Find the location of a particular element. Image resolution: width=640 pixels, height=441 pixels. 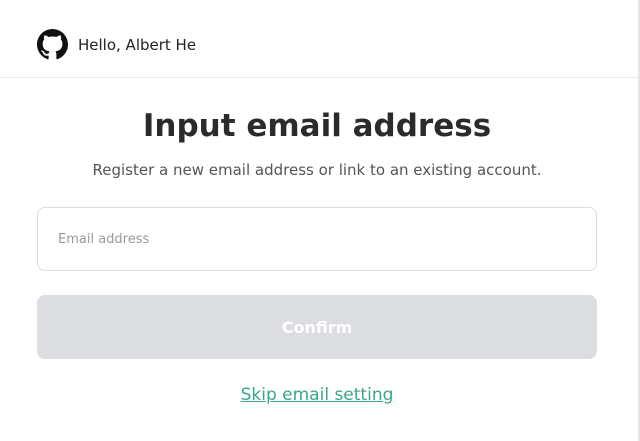

confirm-button: Confirm is located at coordinates (317, 327).